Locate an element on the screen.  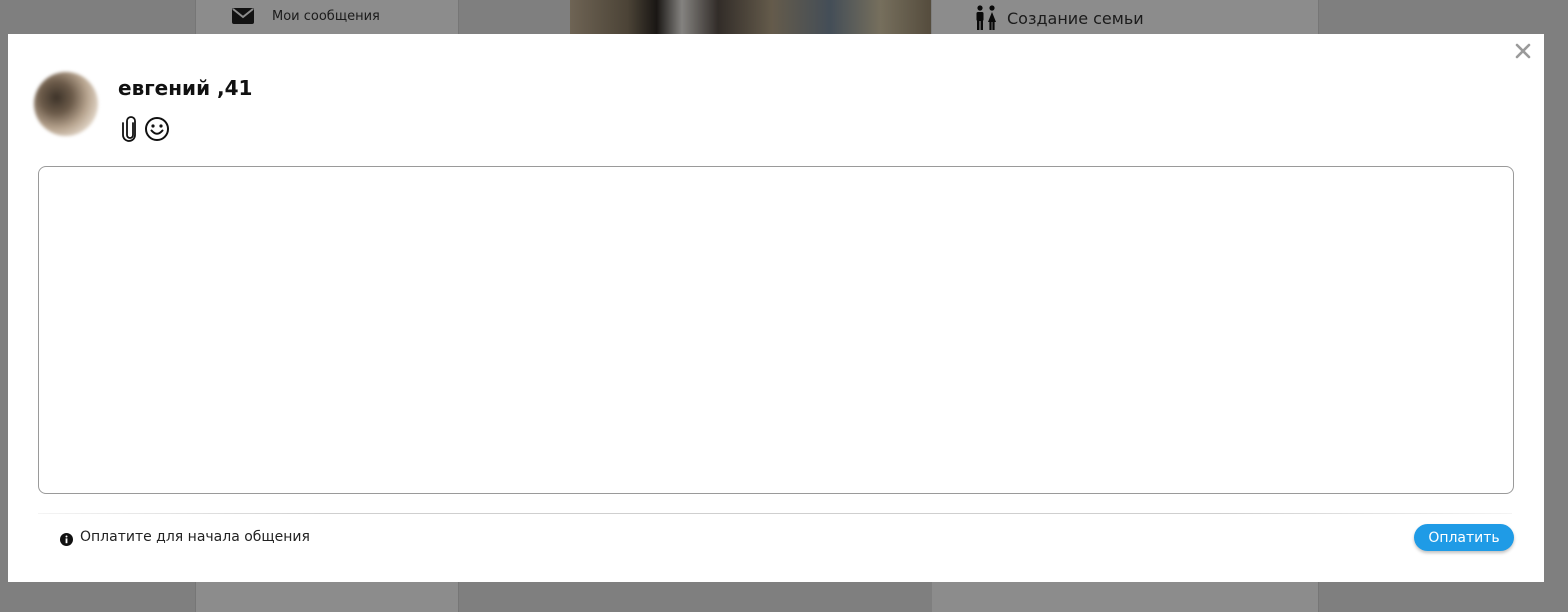
notice-text: Оплатите для начала общения is located at coordinates (195, 537).